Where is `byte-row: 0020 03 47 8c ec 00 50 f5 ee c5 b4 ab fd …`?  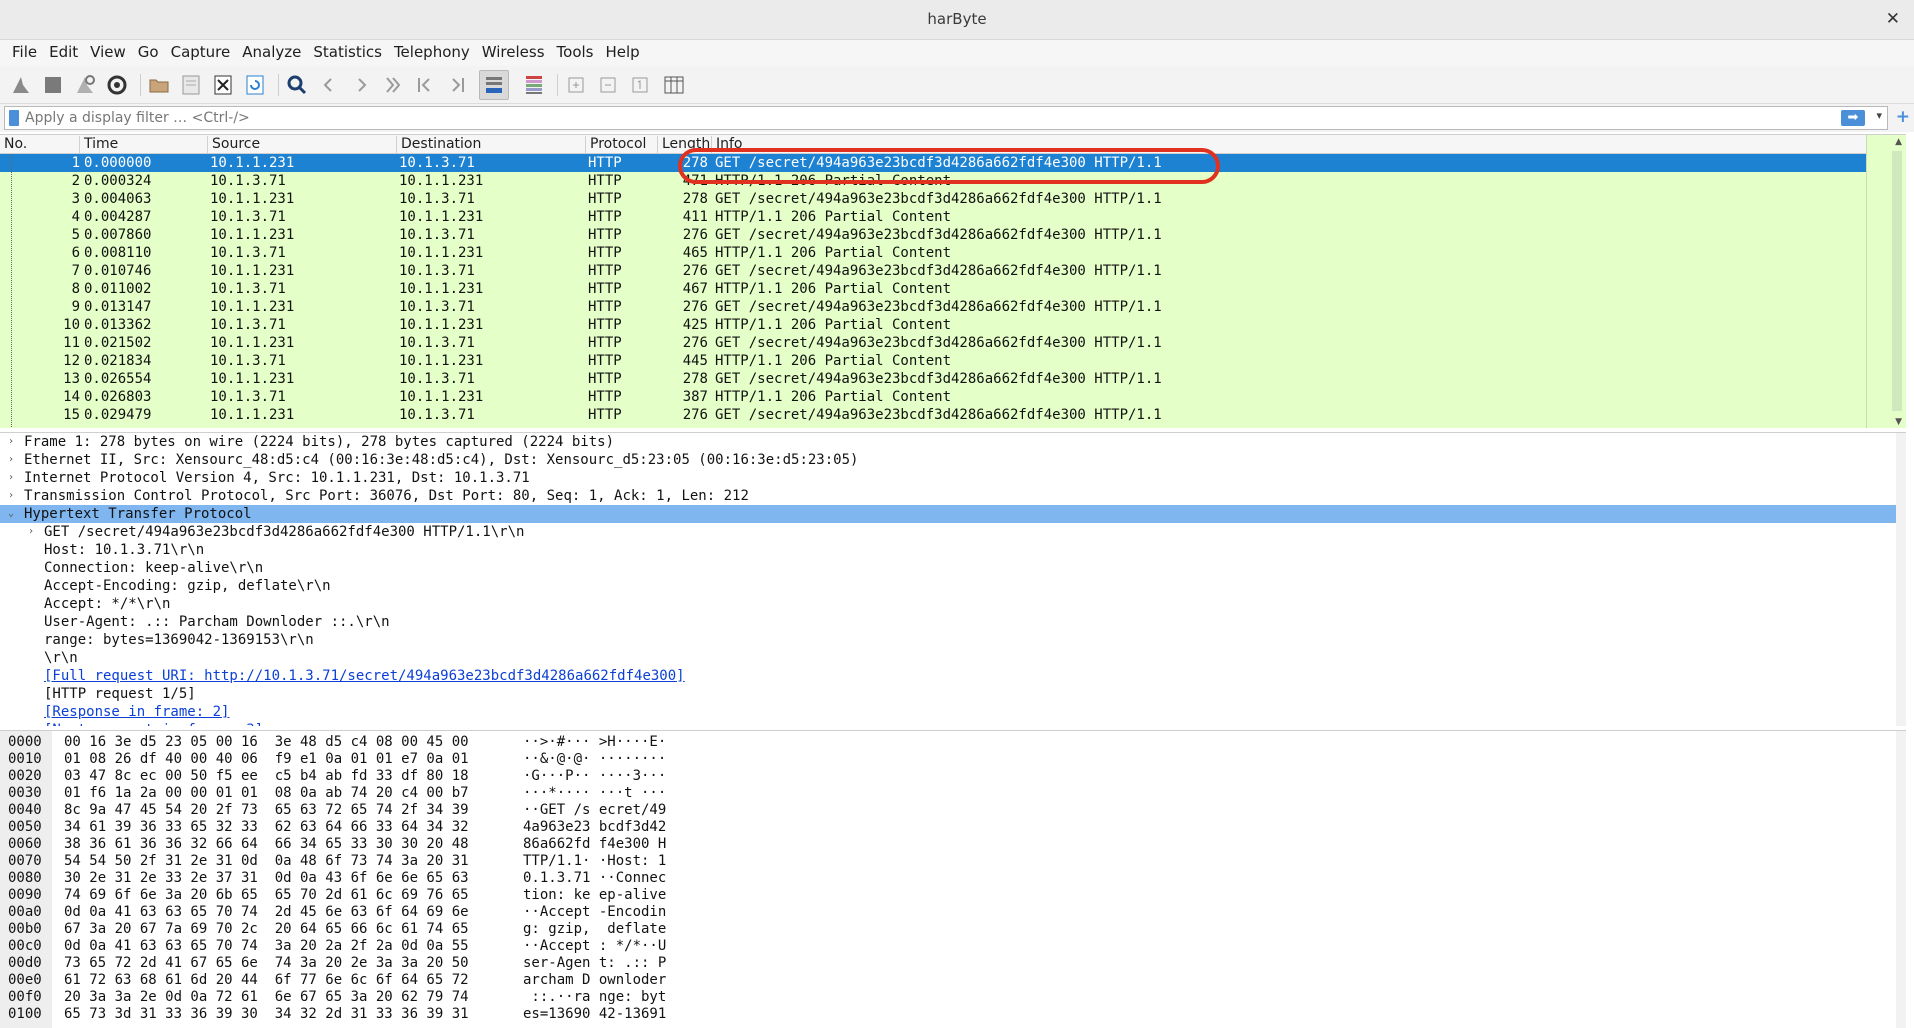
byte-row: 0020 03 47 8c ec 00 50 f5 ee c5 b4 ab fd … is located at coordinates (948, 776).